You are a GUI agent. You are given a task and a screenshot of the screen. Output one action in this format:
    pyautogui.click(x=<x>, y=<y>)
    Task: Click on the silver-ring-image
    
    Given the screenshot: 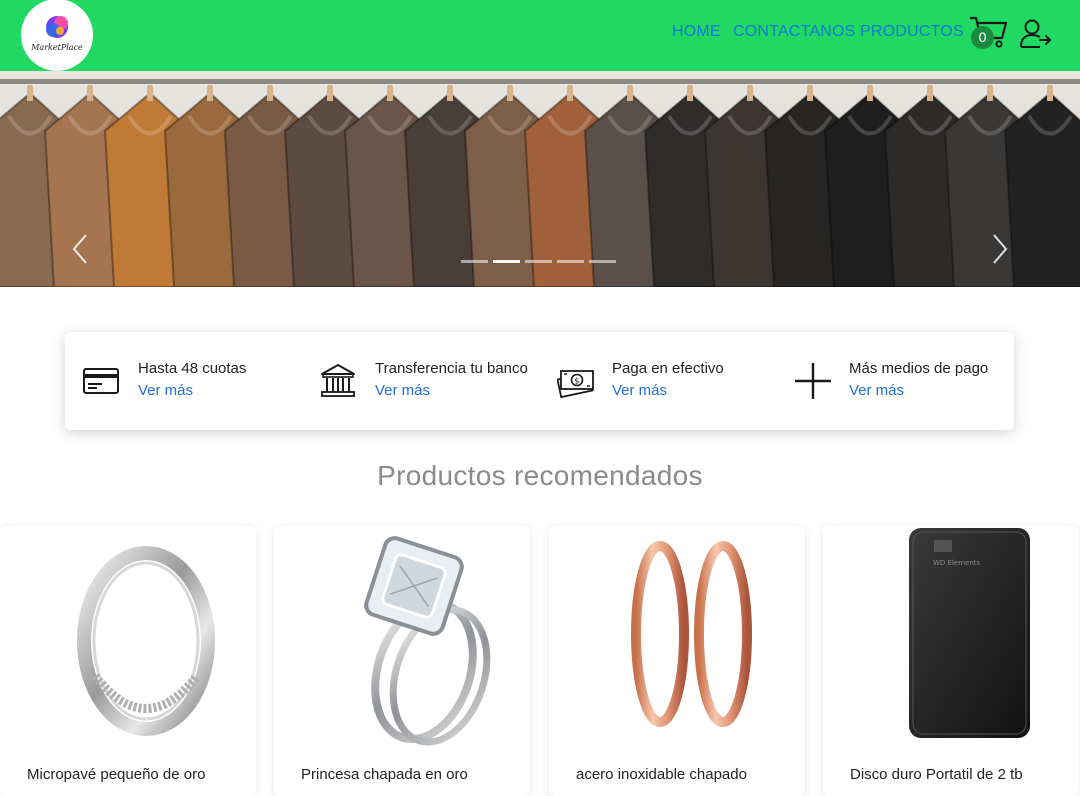 What is the action you would take?
    pyautogui.click(x=146, y=641)
    